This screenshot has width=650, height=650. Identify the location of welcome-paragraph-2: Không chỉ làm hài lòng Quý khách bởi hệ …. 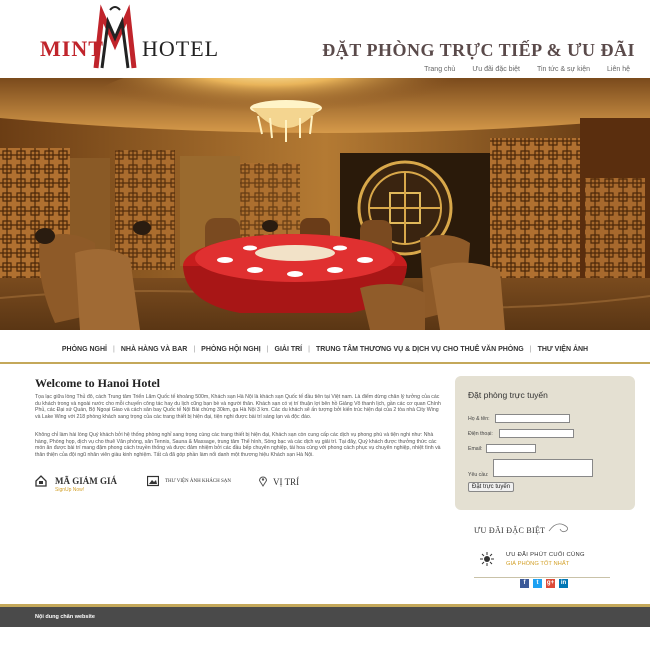
(238, 445).